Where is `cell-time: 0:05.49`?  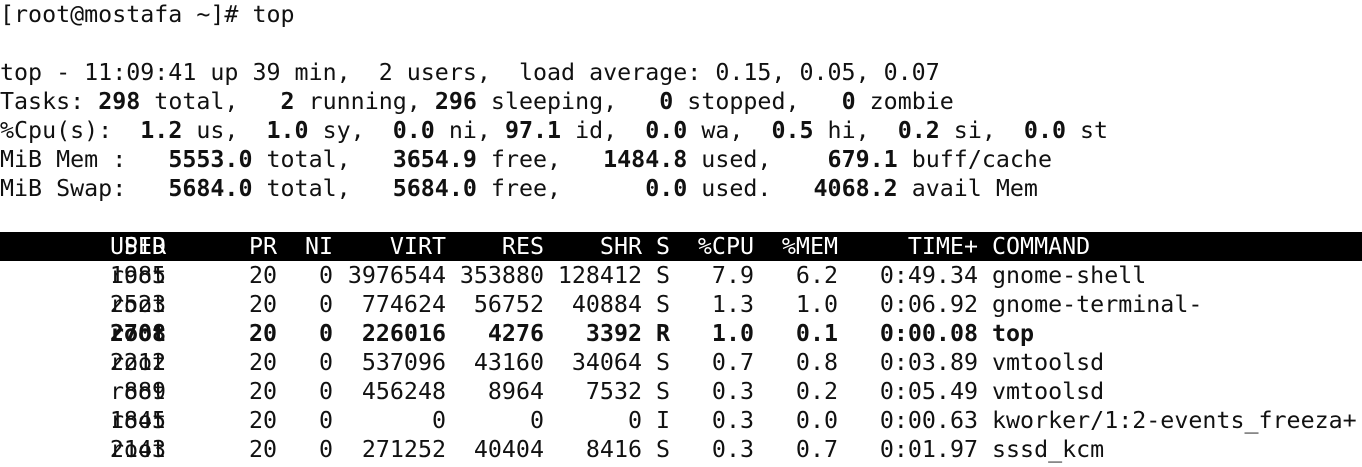 cell-time: 0:05.49 is located at coordinates (928, 391).